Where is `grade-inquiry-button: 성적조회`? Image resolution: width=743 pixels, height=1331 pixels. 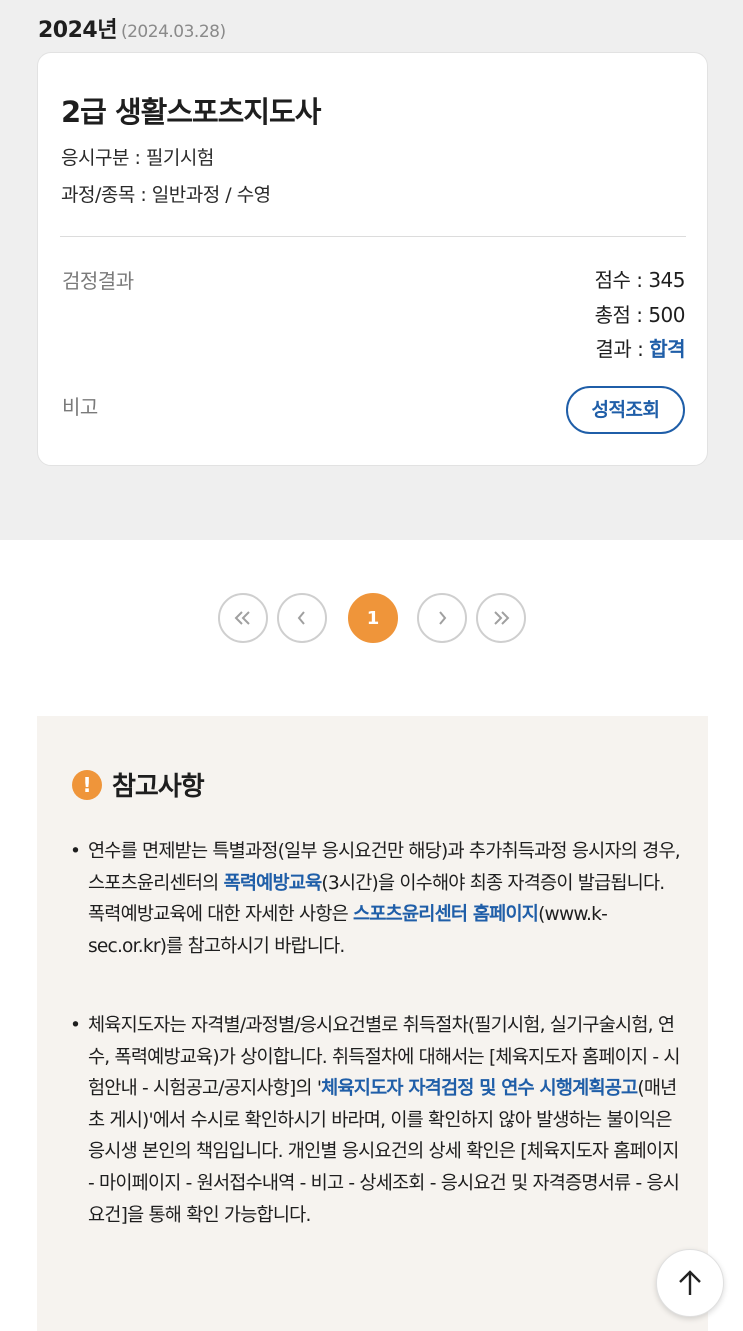 grade-inquiry-button: 성적조회 is located at coordinates (625, 410).